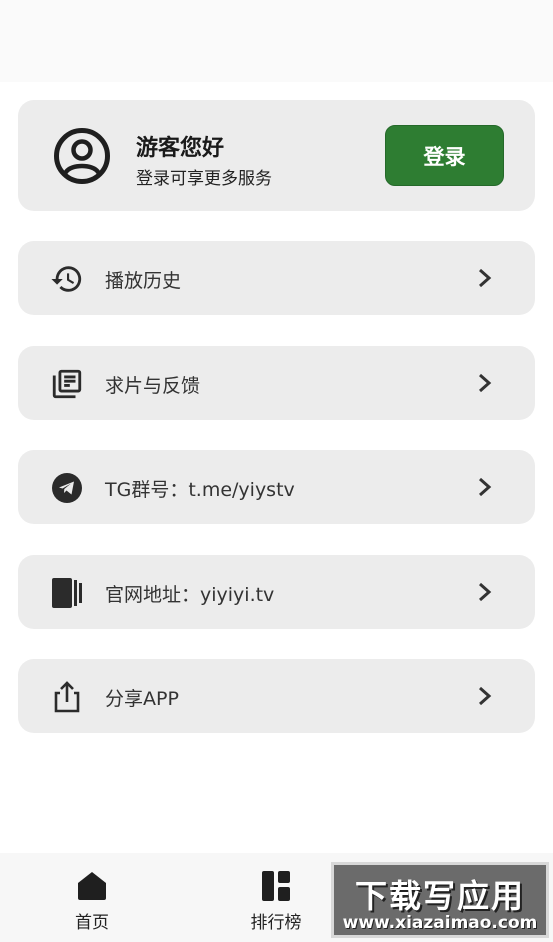 This screenshot has width=553, height=942. Describe the element at coordinates (180, 148) in the screenshot. I see `greeting-text: 游客您好` at that location.